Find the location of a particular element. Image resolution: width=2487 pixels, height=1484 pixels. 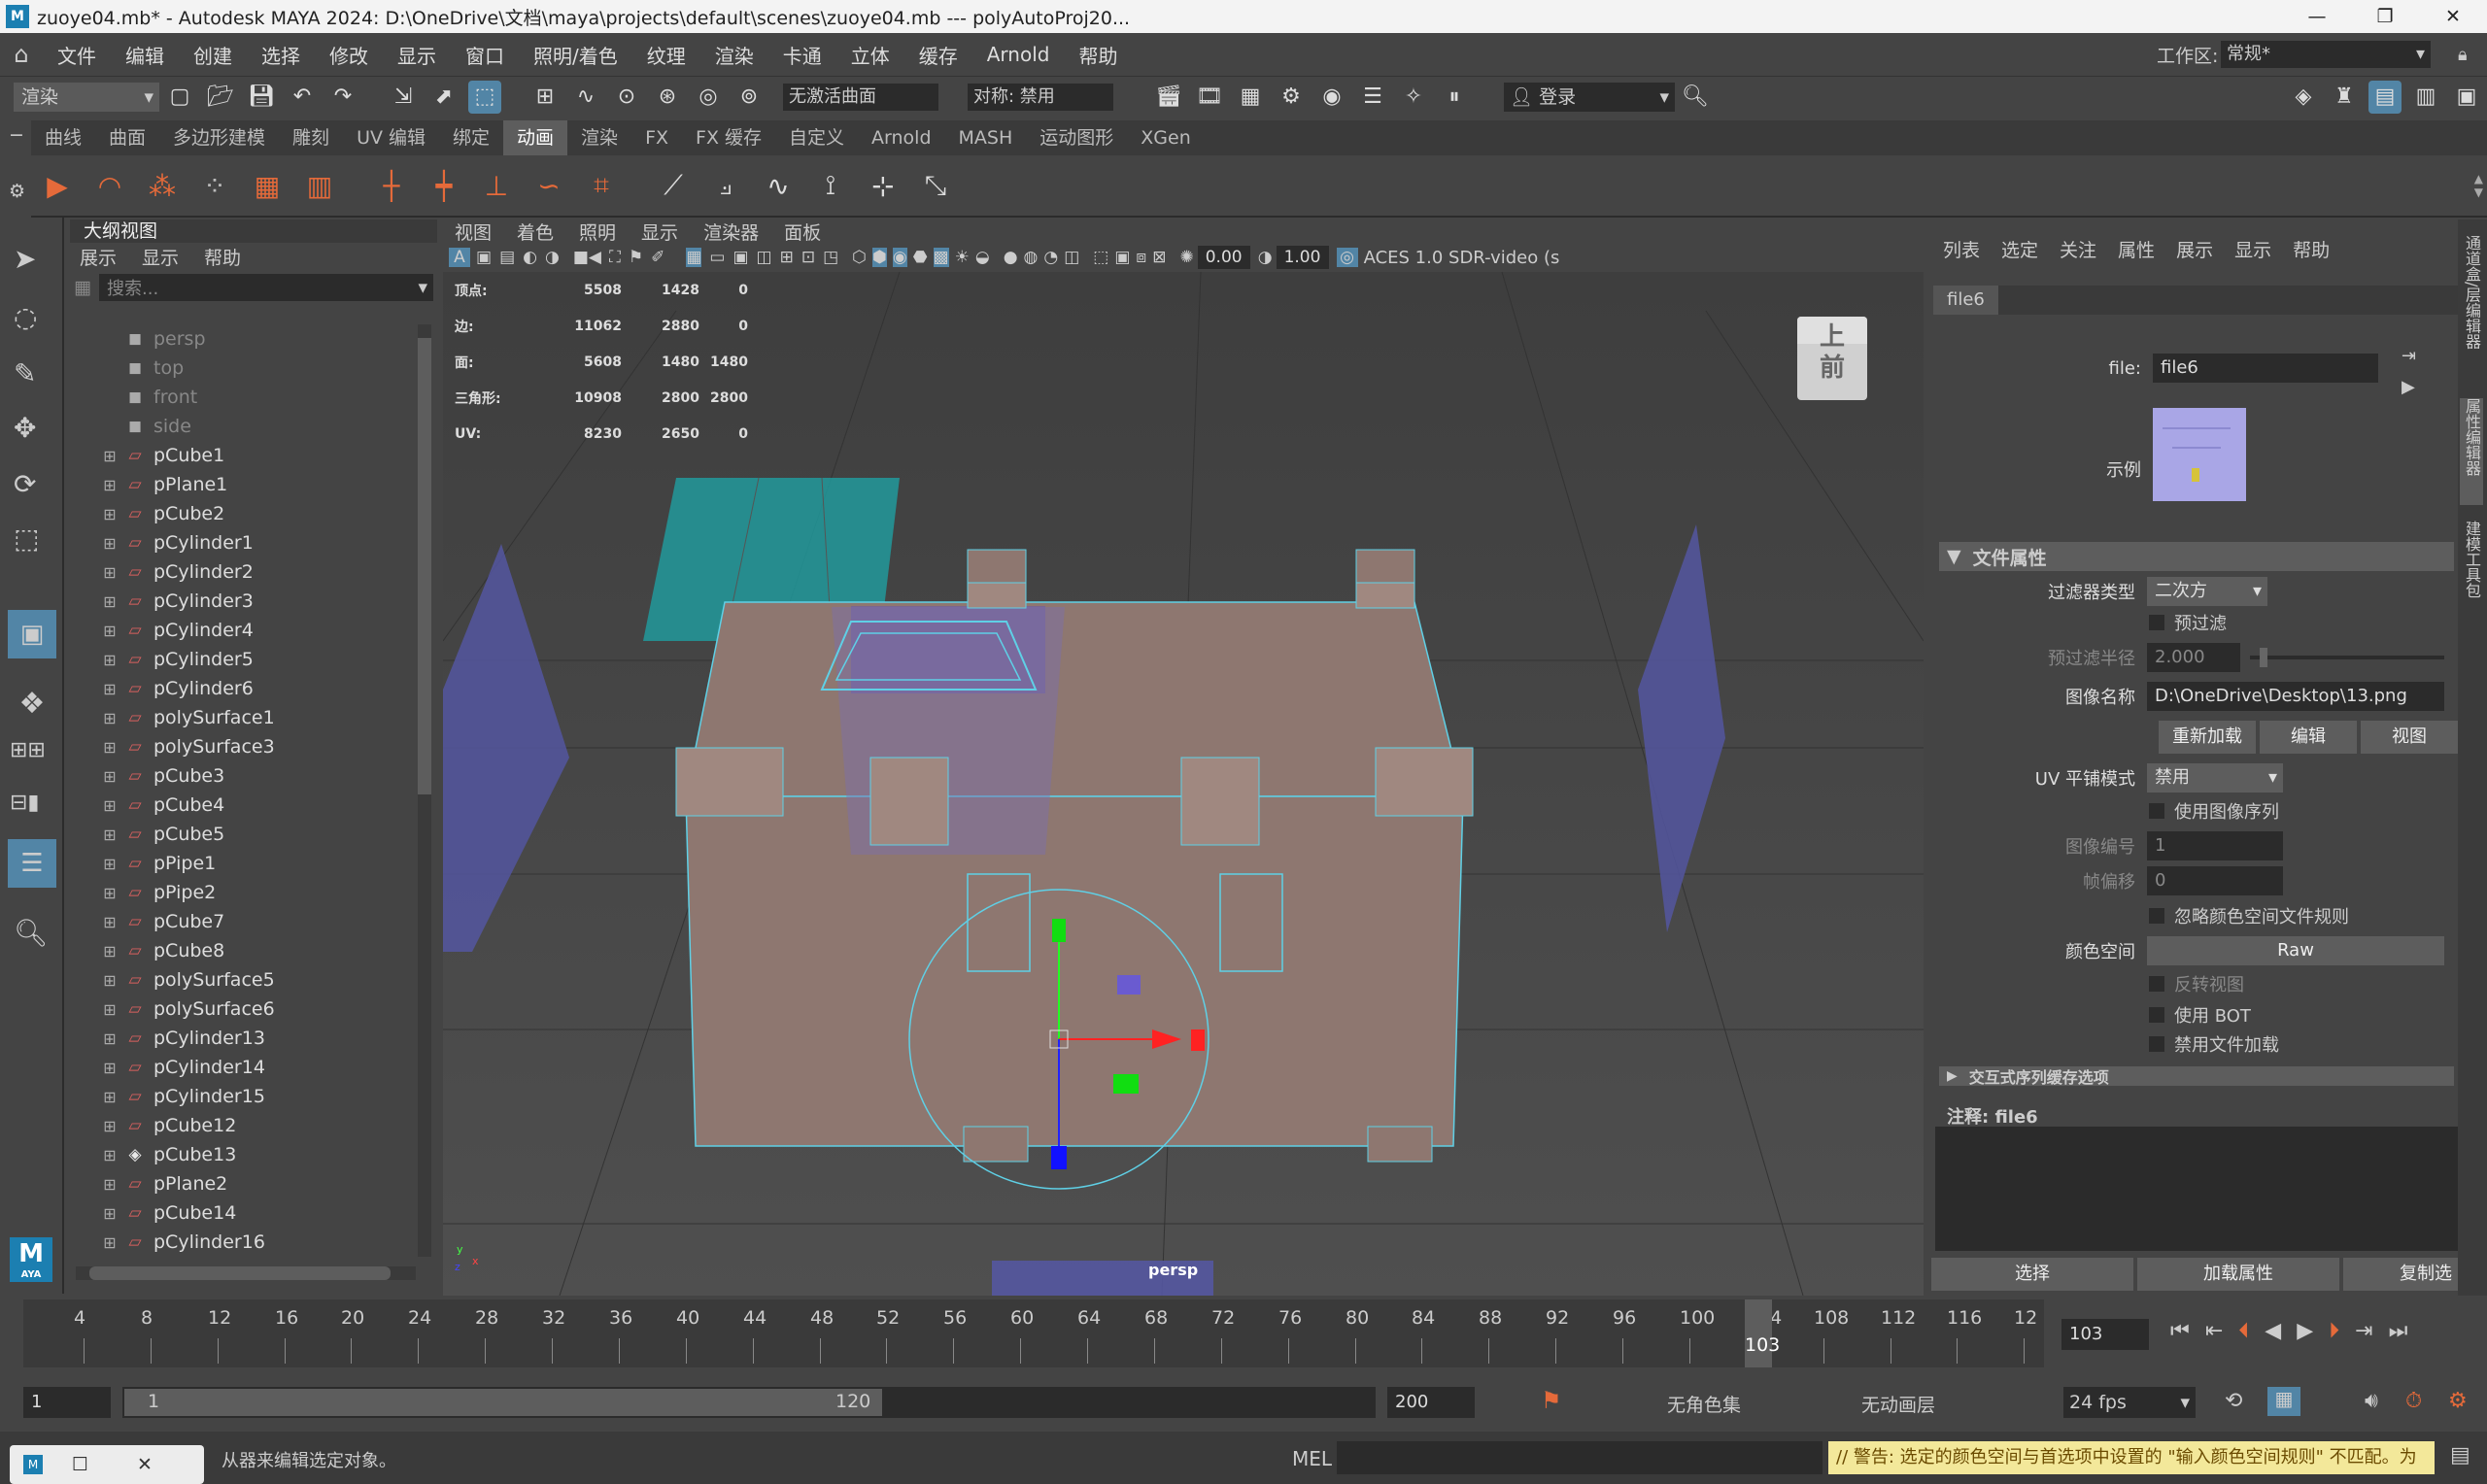

file-attributes-section: ▼ 文件属性 is located at coordinates (2196, 556).